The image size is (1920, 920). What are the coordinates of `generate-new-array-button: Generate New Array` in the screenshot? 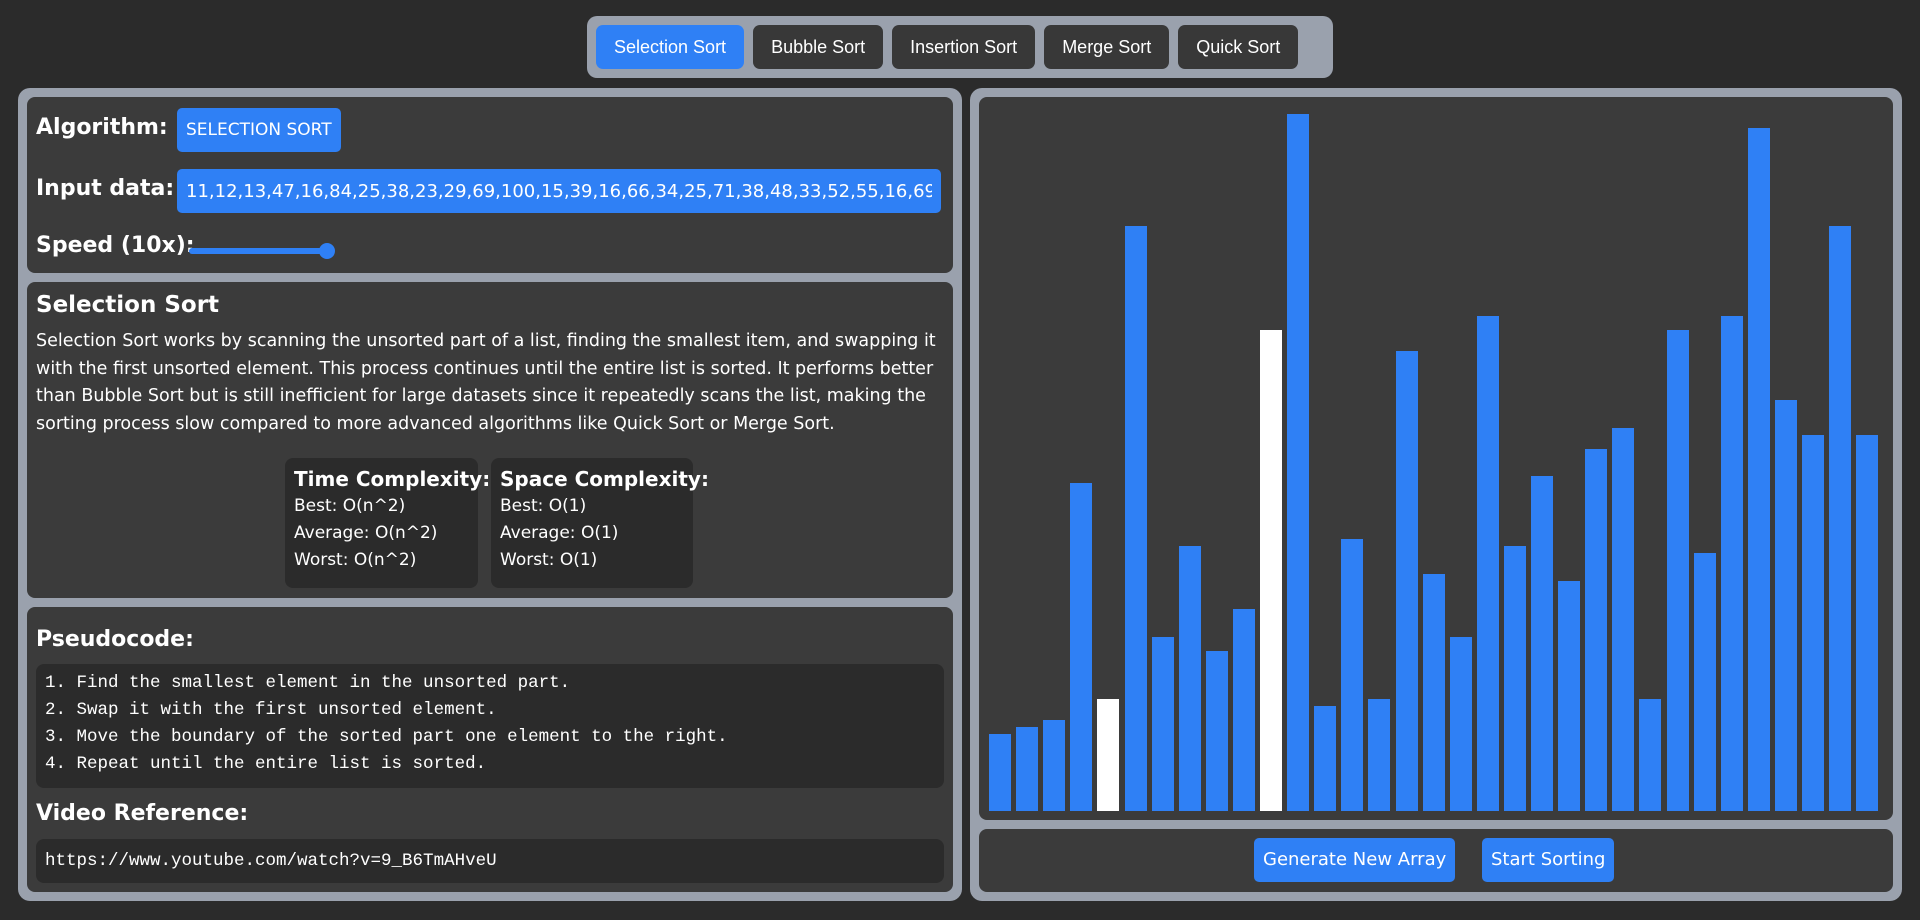 It's located at (1355, 860).